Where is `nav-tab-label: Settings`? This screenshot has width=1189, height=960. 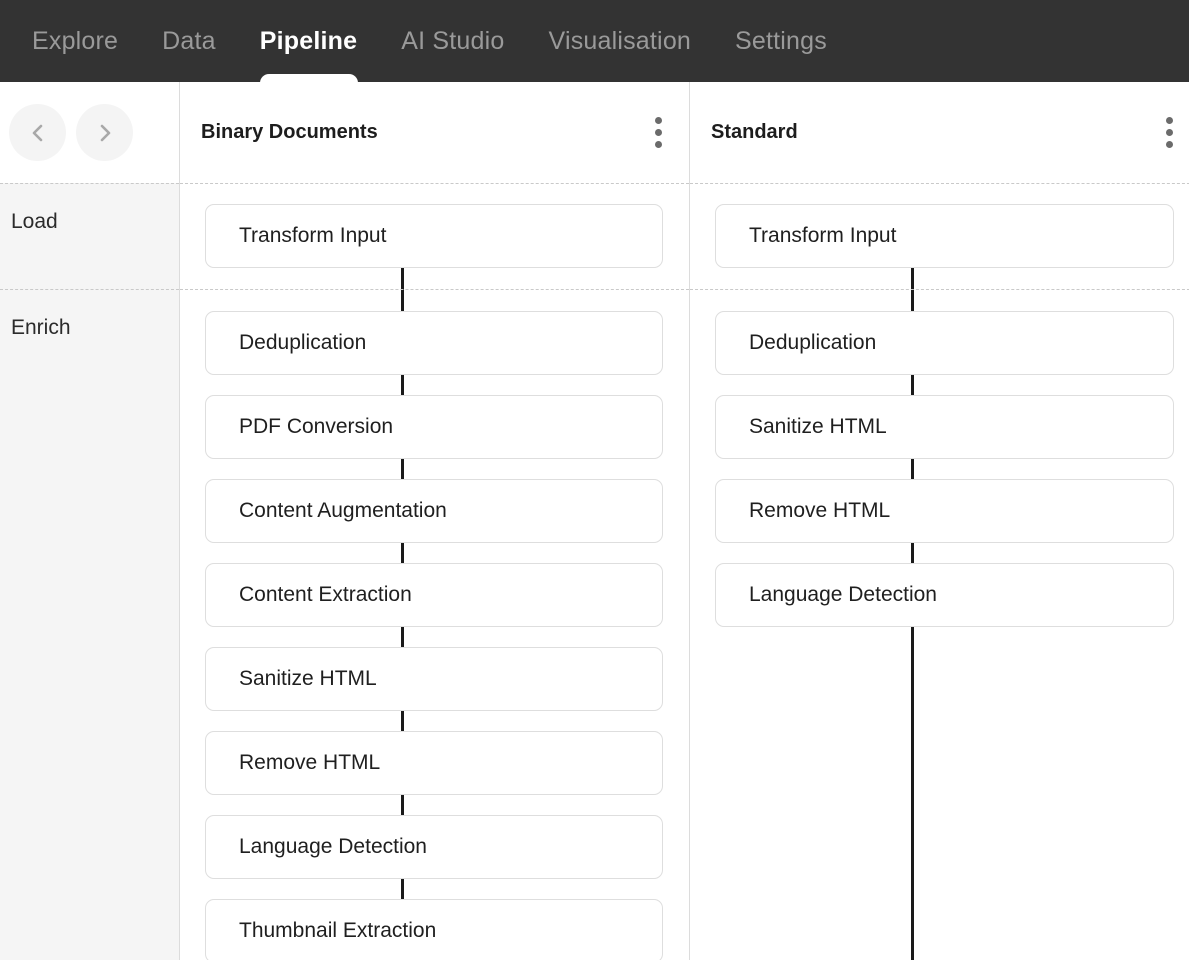
nav-tab-label: Settings is located at coordinates (781, 40).